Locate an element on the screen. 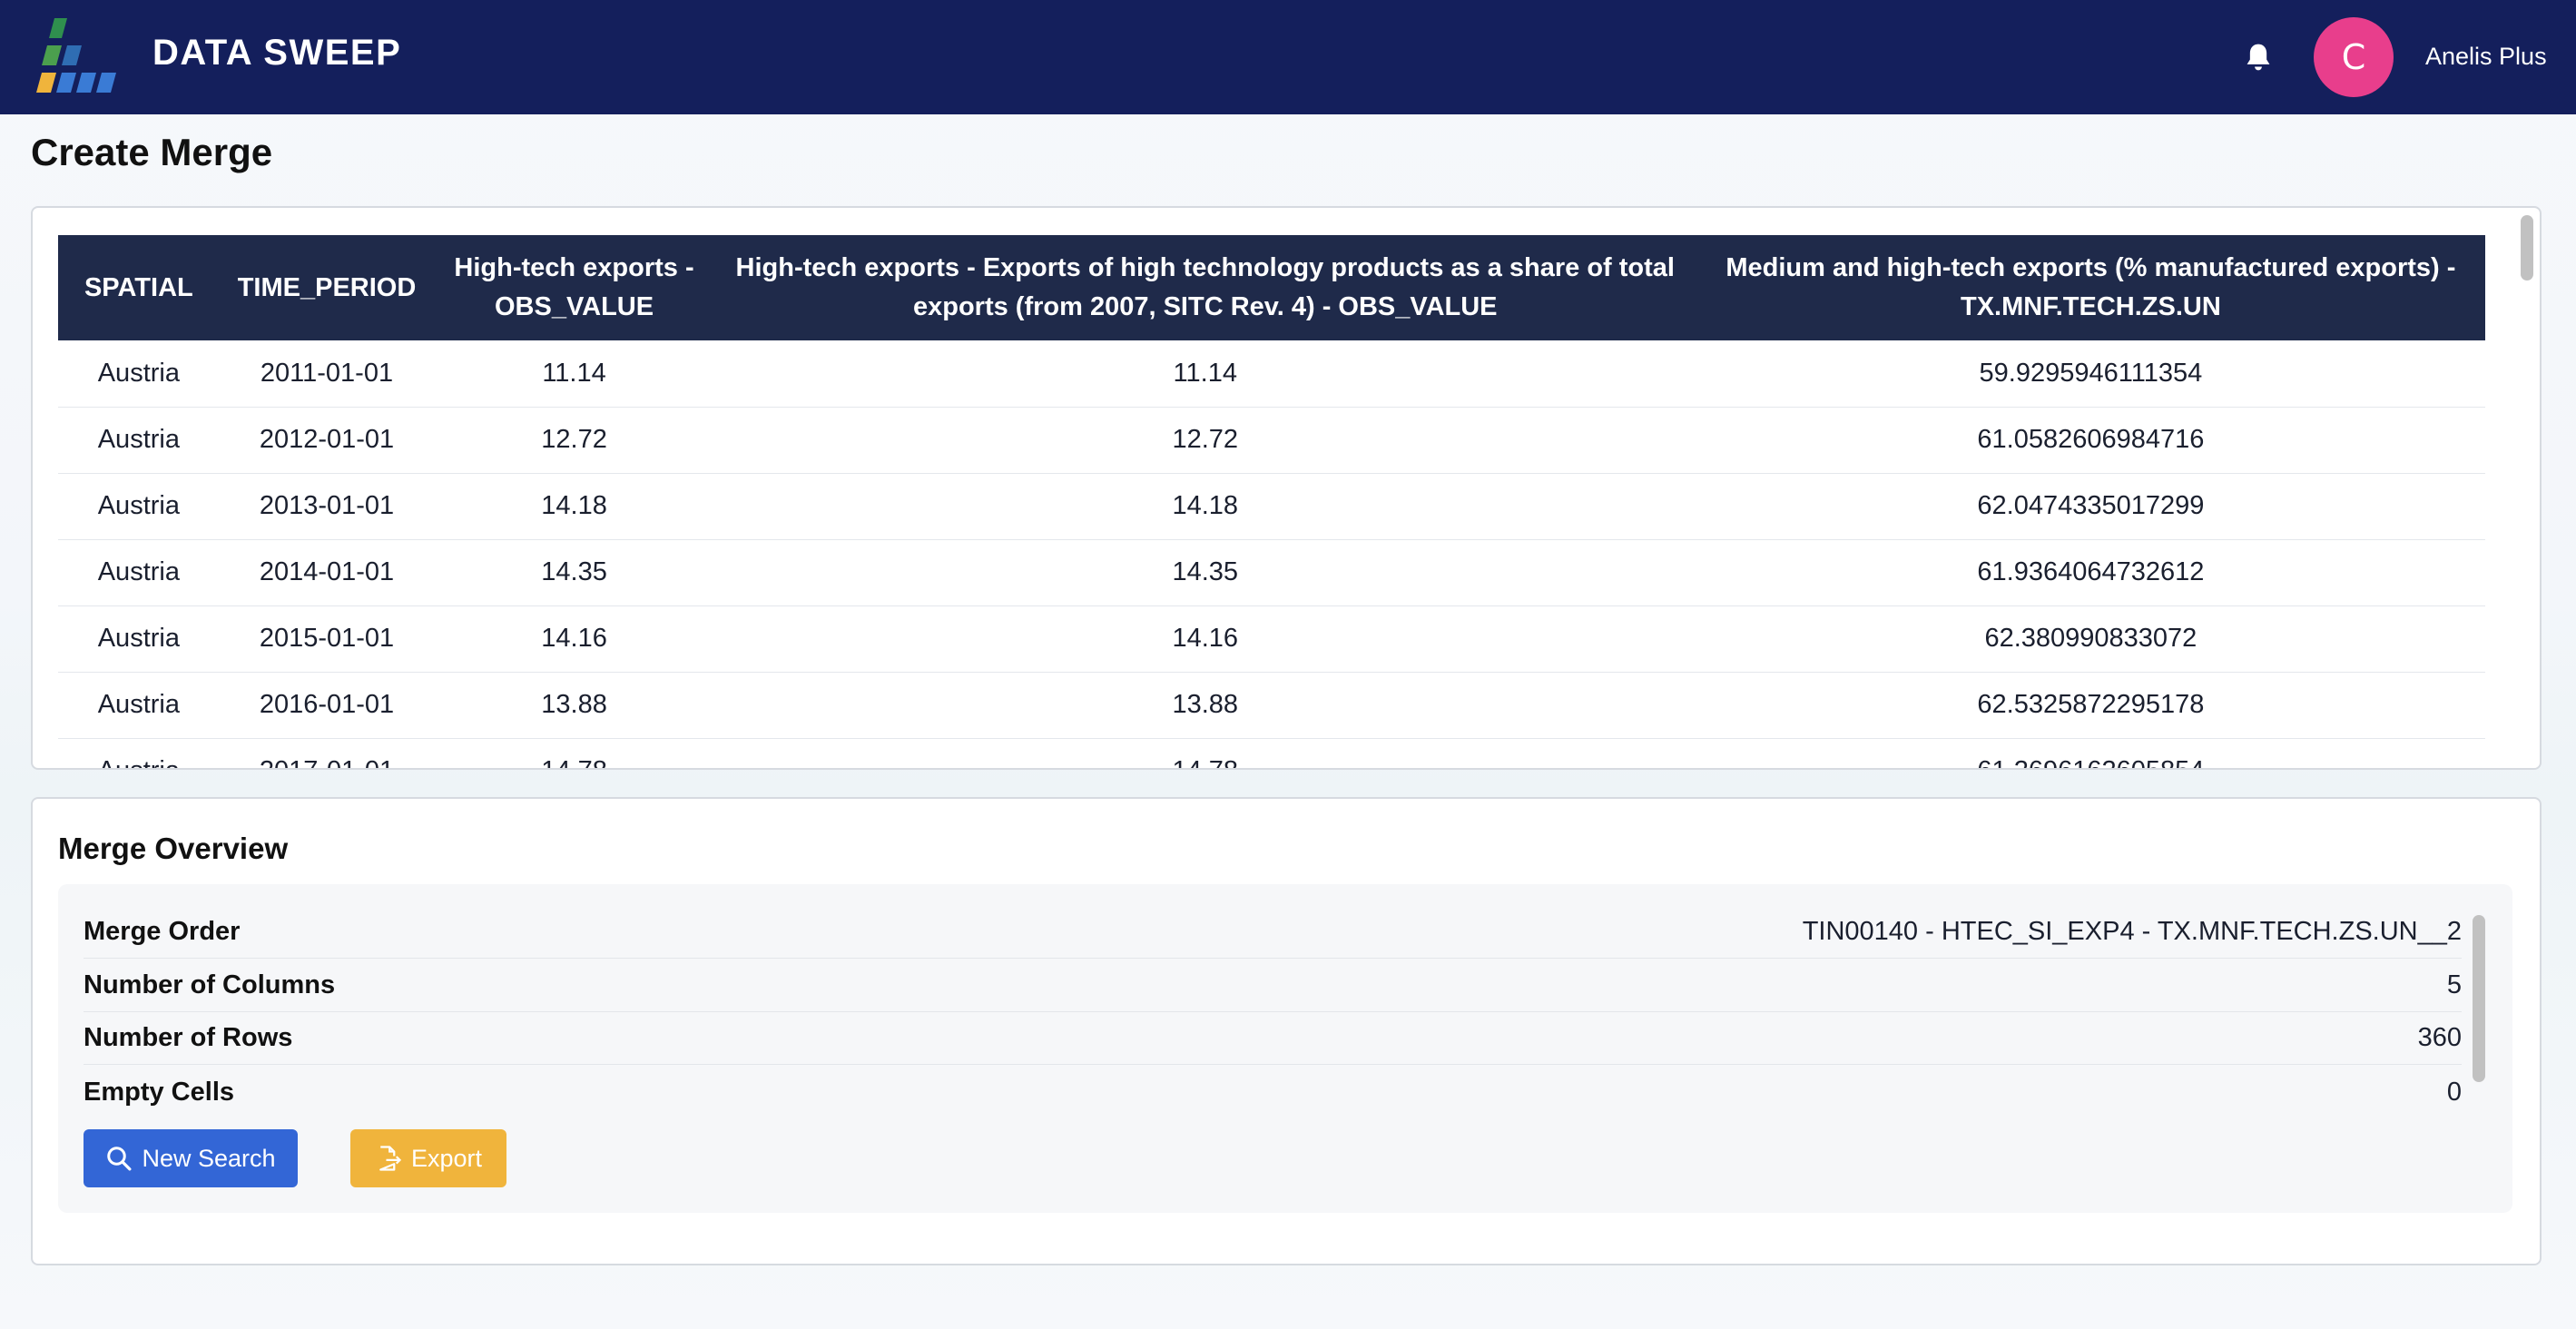  overview-row-empty-cells: Empty Cells 0 is located at coordinates (1273, 1092).